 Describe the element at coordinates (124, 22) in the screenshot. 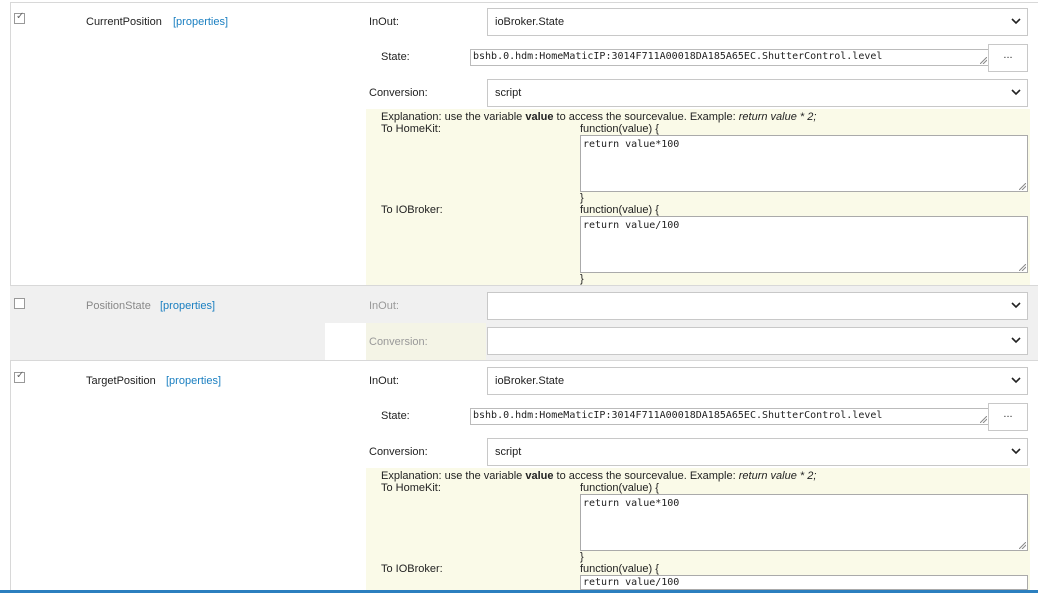

I see `characteristic-name: CurrentPosition` at that location.